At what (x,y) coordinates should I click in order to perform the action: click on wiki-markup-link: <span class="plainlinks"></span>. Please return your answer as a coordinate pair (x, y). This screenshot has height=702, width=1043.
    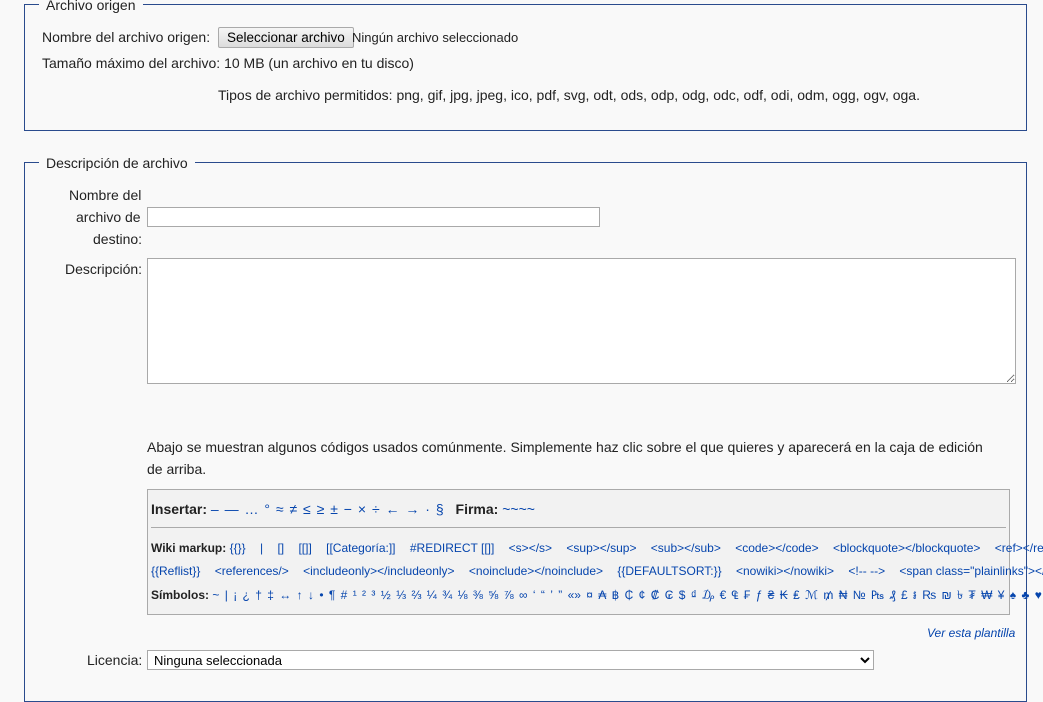
    Looking at the image, I should click on (971, 571).